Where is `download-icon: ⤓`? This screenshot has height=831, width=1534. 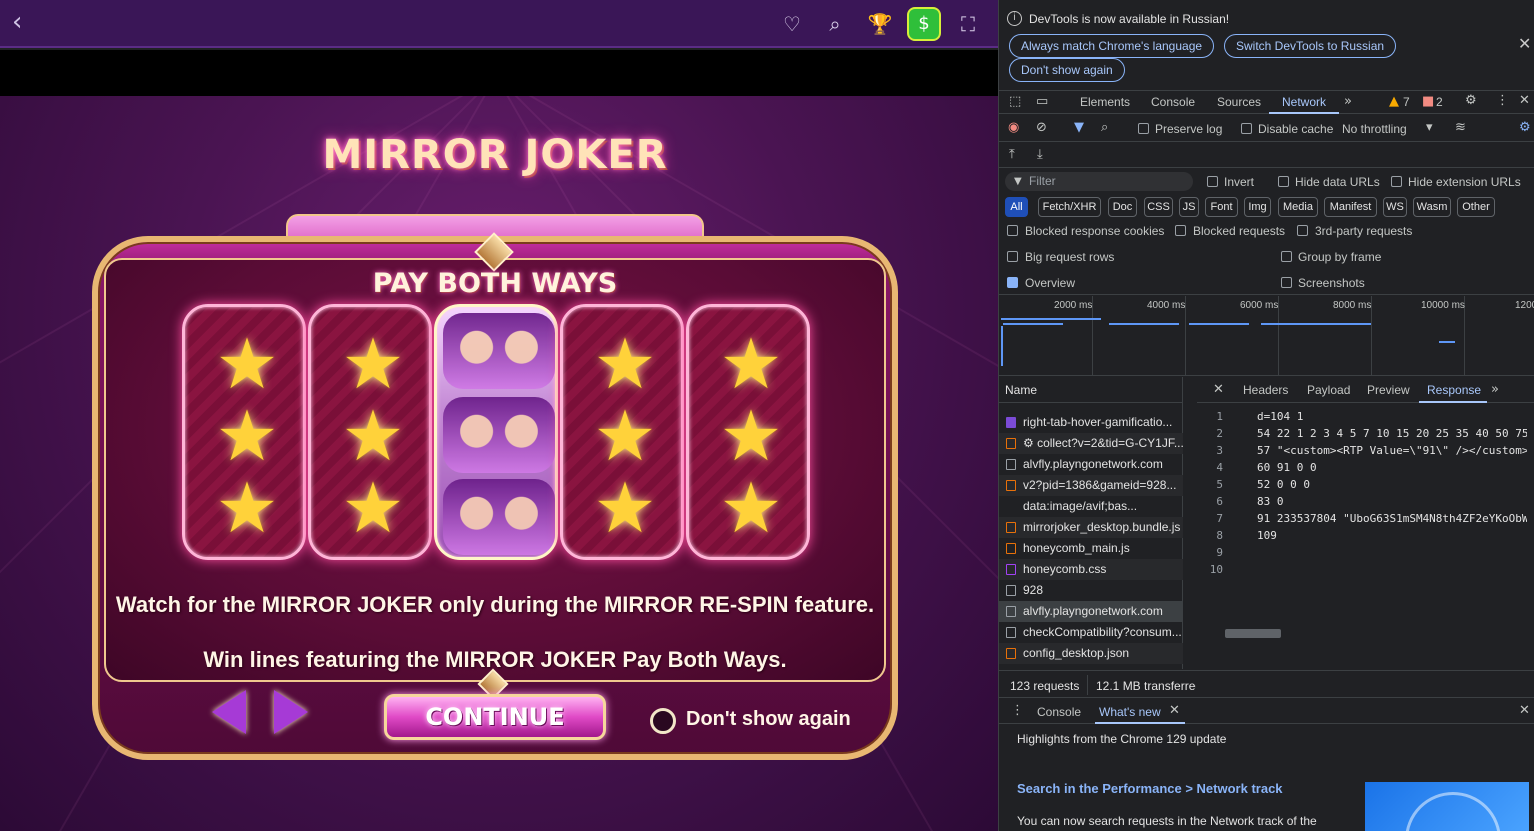 download-icon: ⤓ is located at coordinates (1040, 155).